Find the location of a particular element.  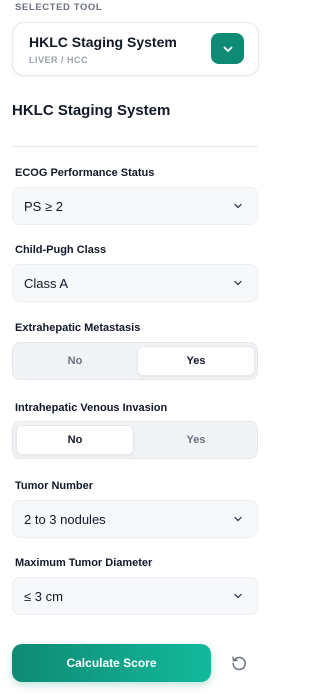

ecog-label: ECOG Performance Status is located at coordinates (85, 173).